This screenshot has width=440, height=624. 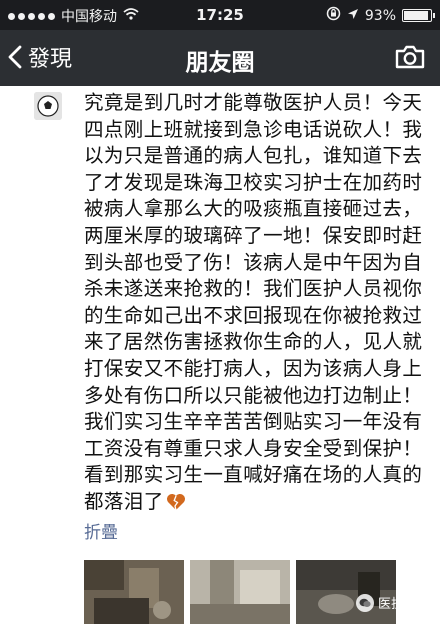 I want to click on nav-bar: 發現 朋友圈, so click(x=220, y=58).